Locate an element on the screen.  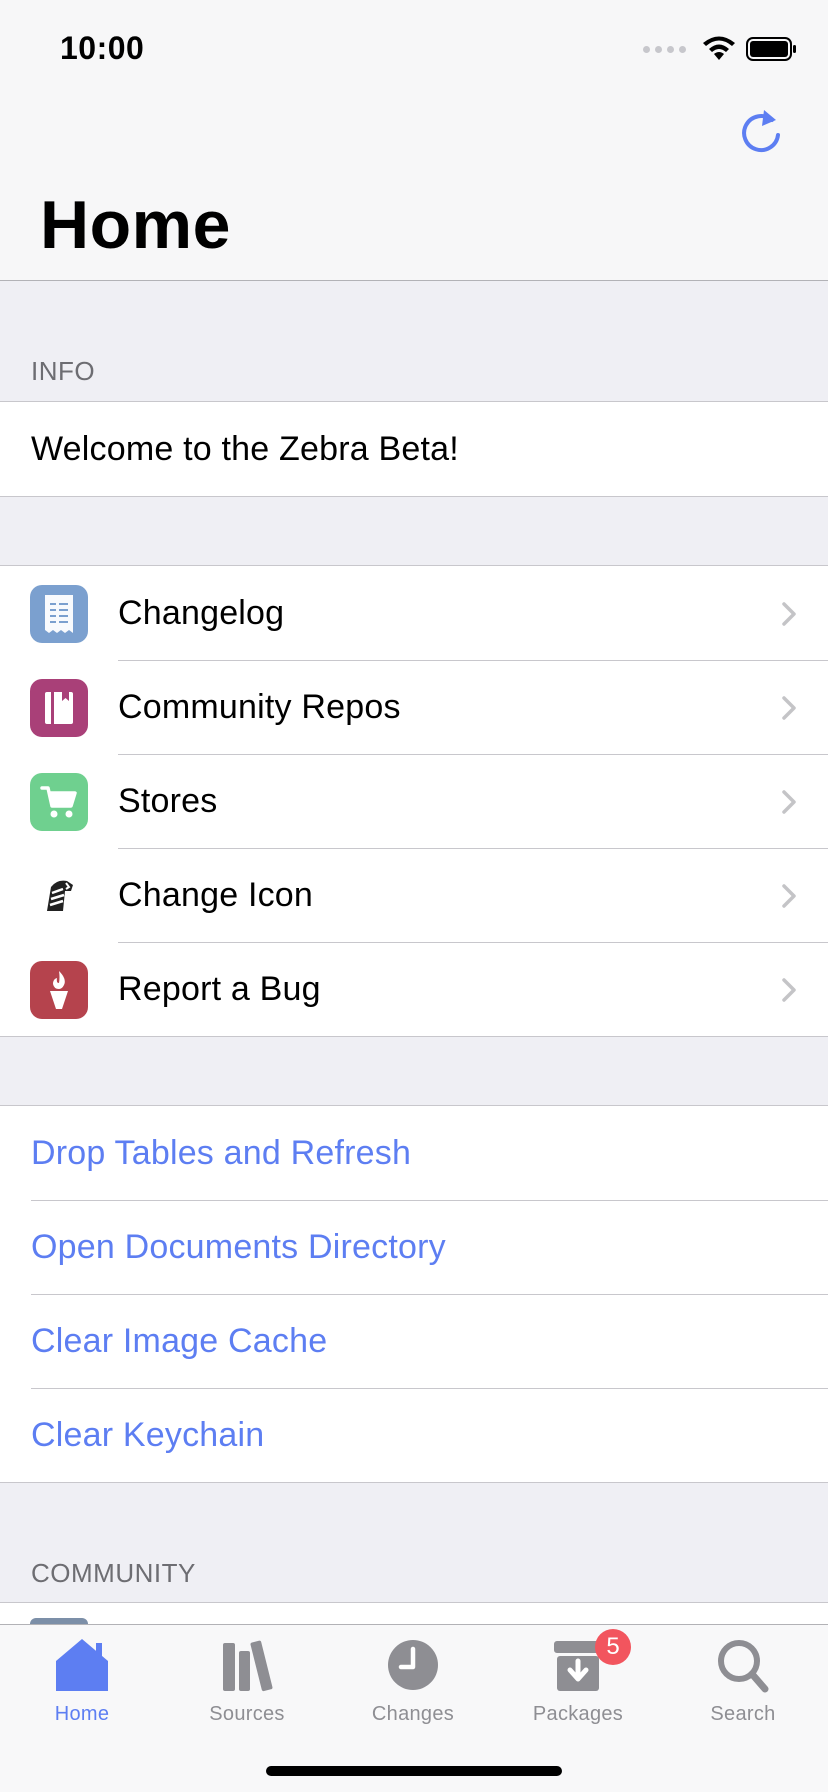
home-icon is located at coordinates (82, 1665).